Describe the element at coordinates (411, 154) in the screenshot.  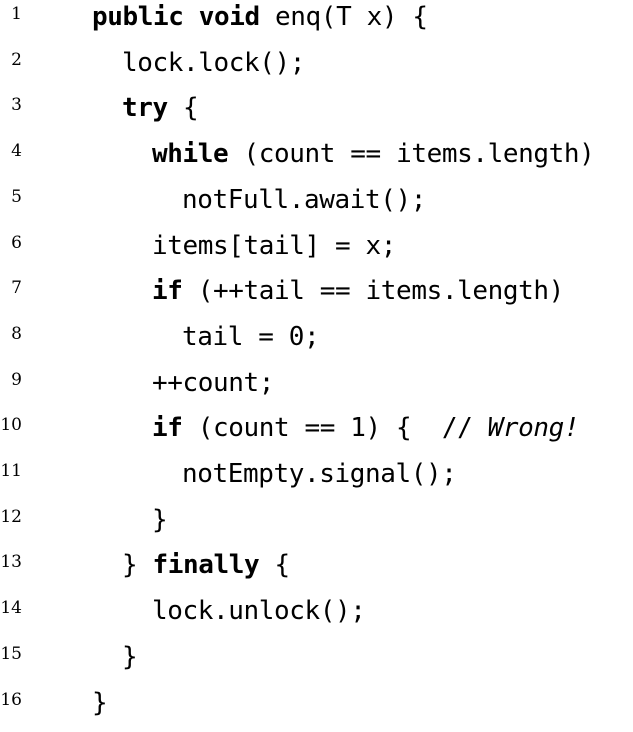
I see `code-token: (count == items.length)` at that location.